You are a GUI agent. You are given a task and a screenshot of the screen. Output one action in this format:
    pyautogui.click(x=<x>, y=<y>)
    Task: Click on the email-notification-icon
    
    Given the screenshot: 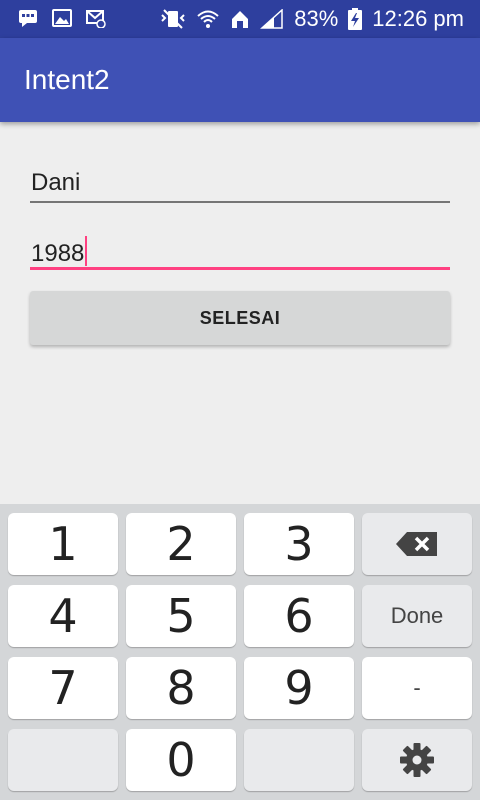 What is the action you would take?
    pyautogui.click(x=96, y=19)
    